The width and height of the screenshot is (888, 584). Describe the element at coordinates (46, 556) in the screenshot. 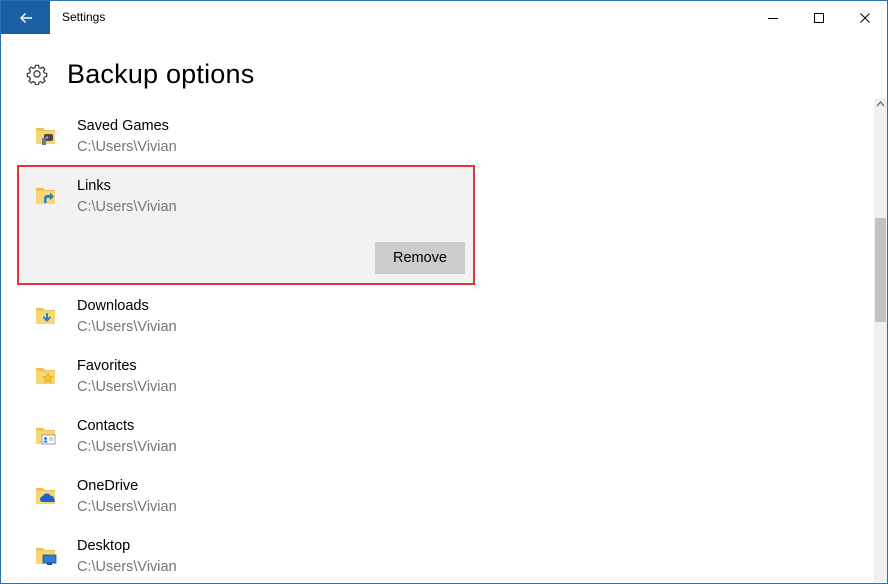

I see `desktop-folder-icon` at that location.